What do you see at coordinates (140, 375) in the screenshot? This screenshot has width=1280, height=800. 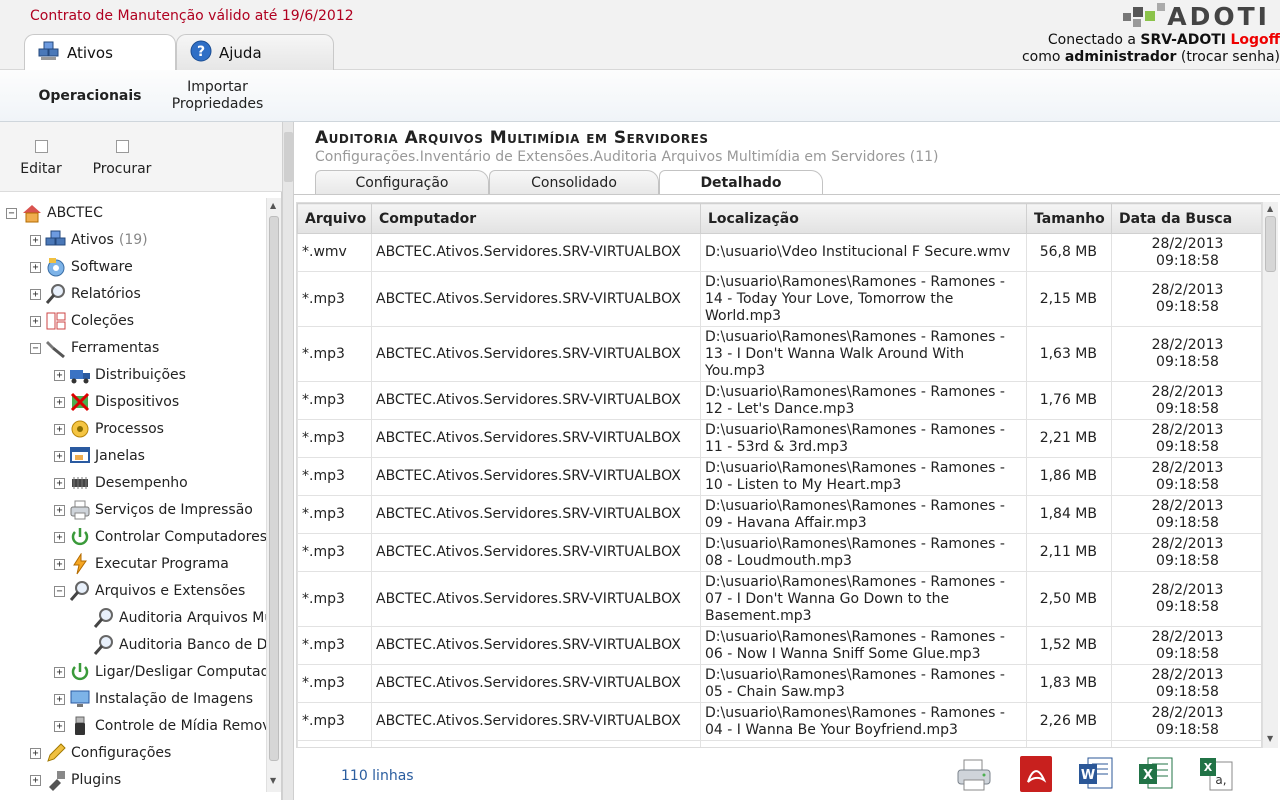 I see `tree-item-label: Distribuições` at bounding box center [140, 375].